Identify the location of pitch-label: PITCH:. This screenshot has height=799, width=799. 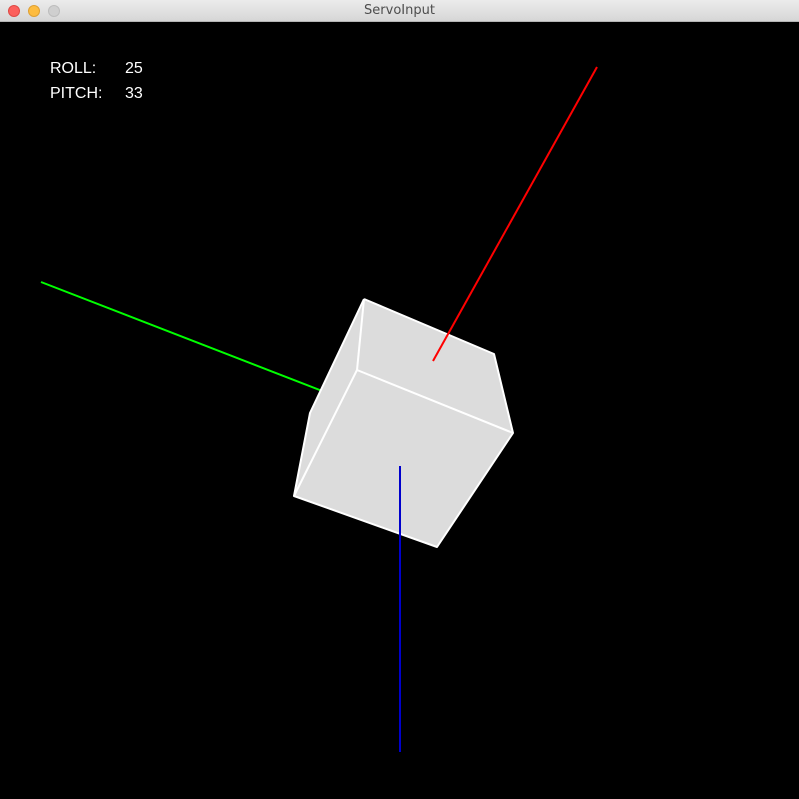
(76, 93).